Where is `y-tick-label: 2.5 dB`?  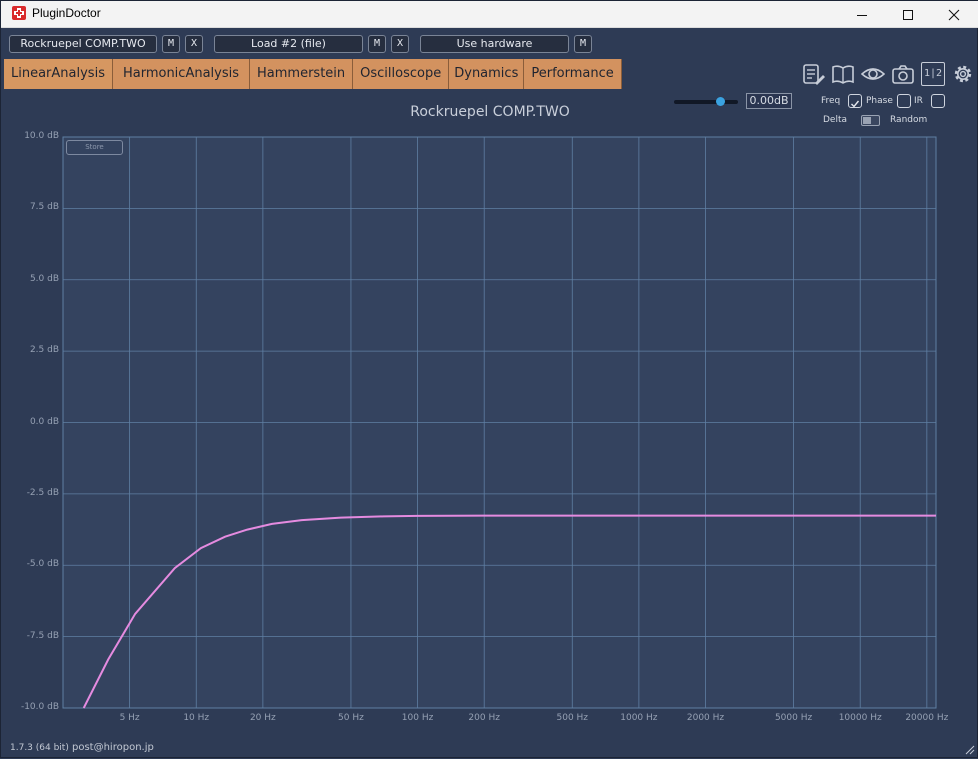 y-tick-label: 2.5 dB is located at coordinates (44, 350).